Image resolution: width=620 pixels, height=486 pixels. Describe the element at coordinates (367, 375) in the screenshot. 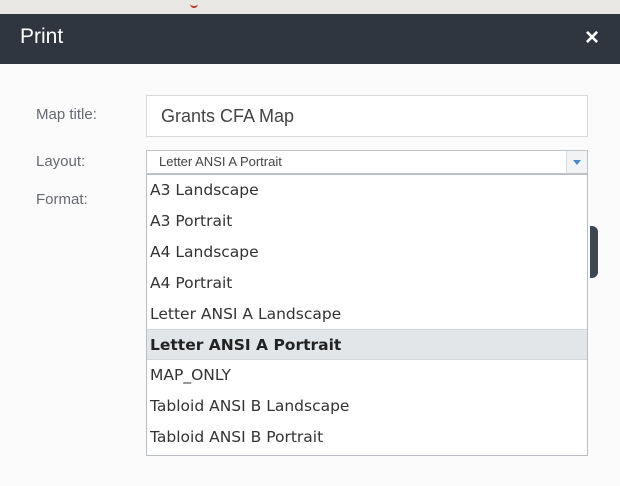

I see `layout-option-map-only: MAP_ONLY` at that location.